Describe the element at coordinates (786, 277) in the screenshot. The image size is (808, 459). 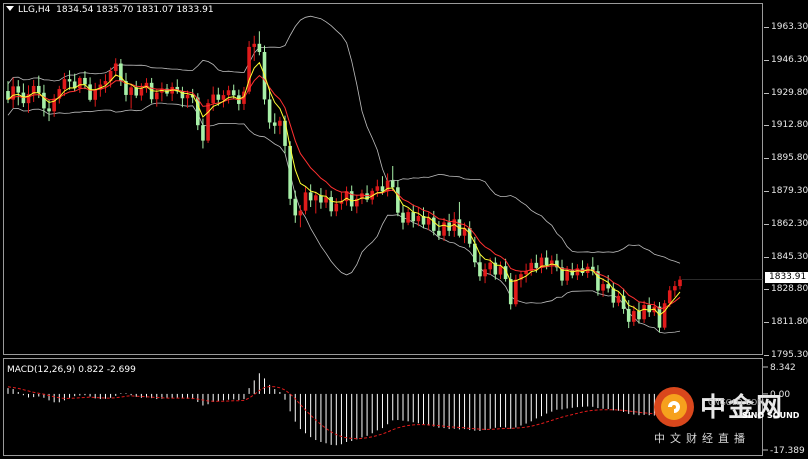
I see `current-price-badge: 1833.91` at that location.